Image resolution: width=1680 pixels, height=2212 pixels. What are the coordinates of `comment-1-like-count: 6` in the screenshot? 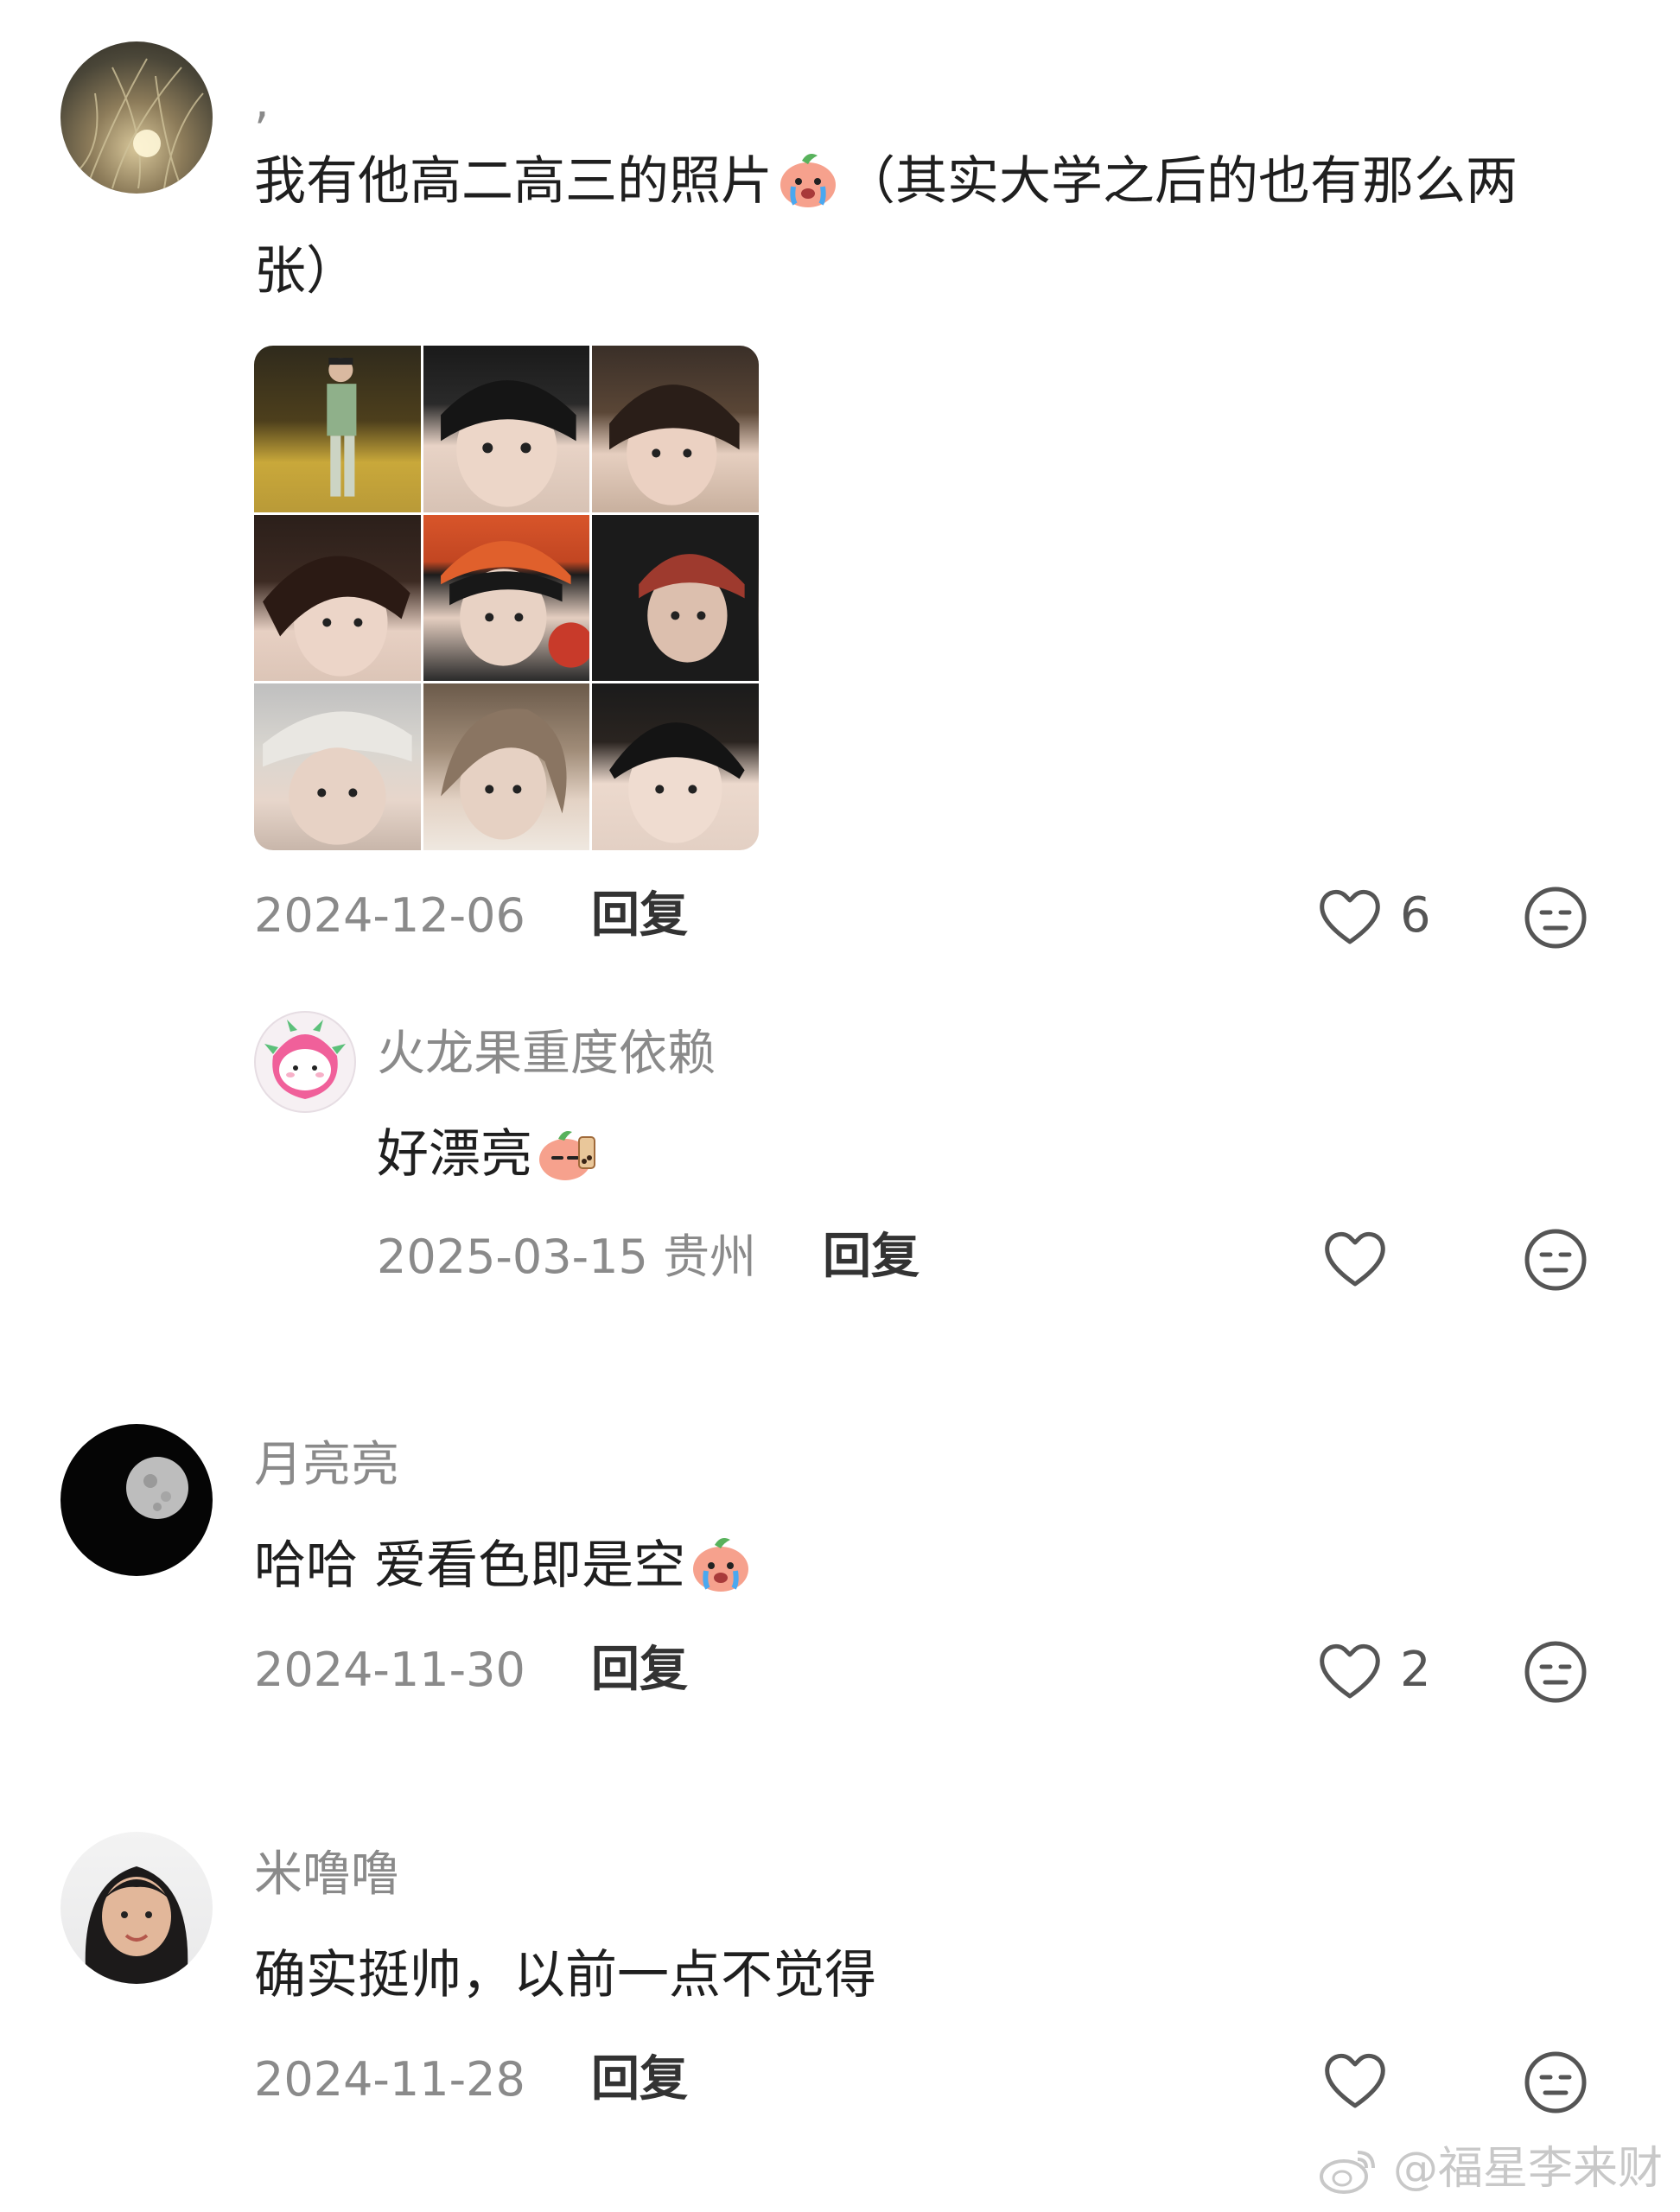 It's located at (1416, 915).